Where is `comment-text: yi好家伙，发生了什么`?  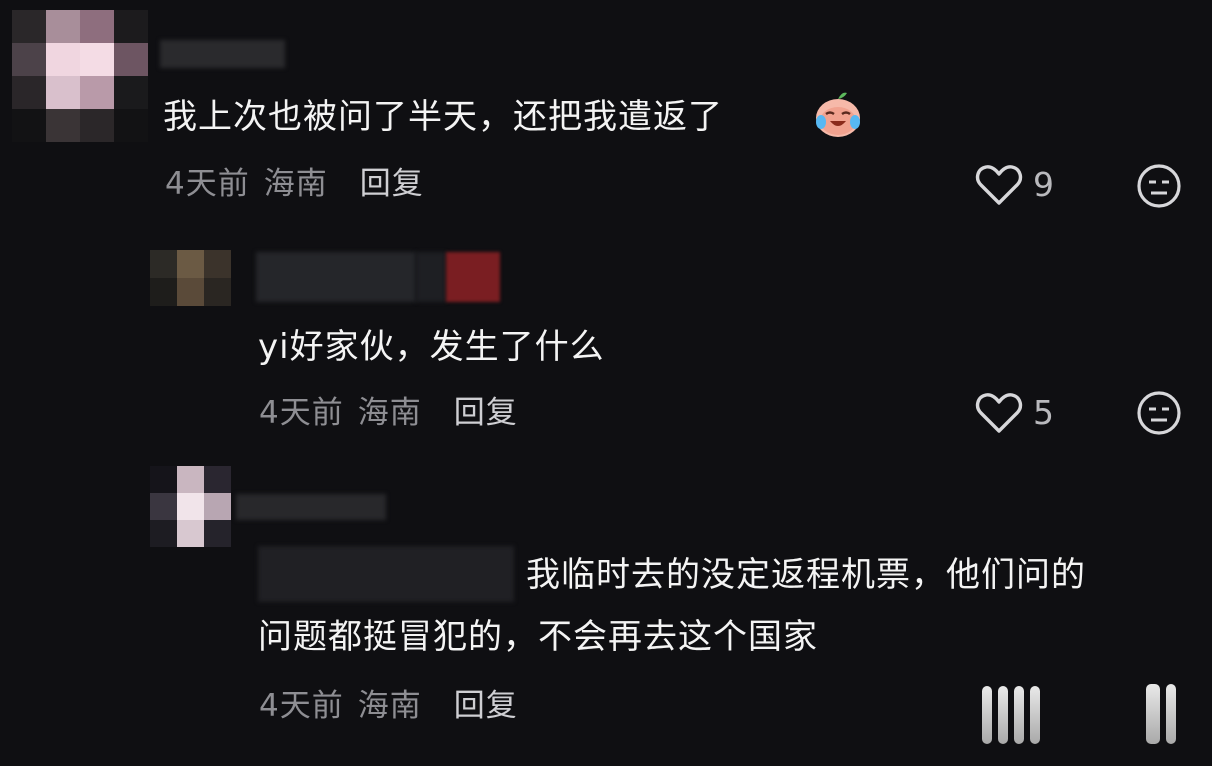
comment-text: yi好家伙，发生了什么 is located at coordinates (431, 347).